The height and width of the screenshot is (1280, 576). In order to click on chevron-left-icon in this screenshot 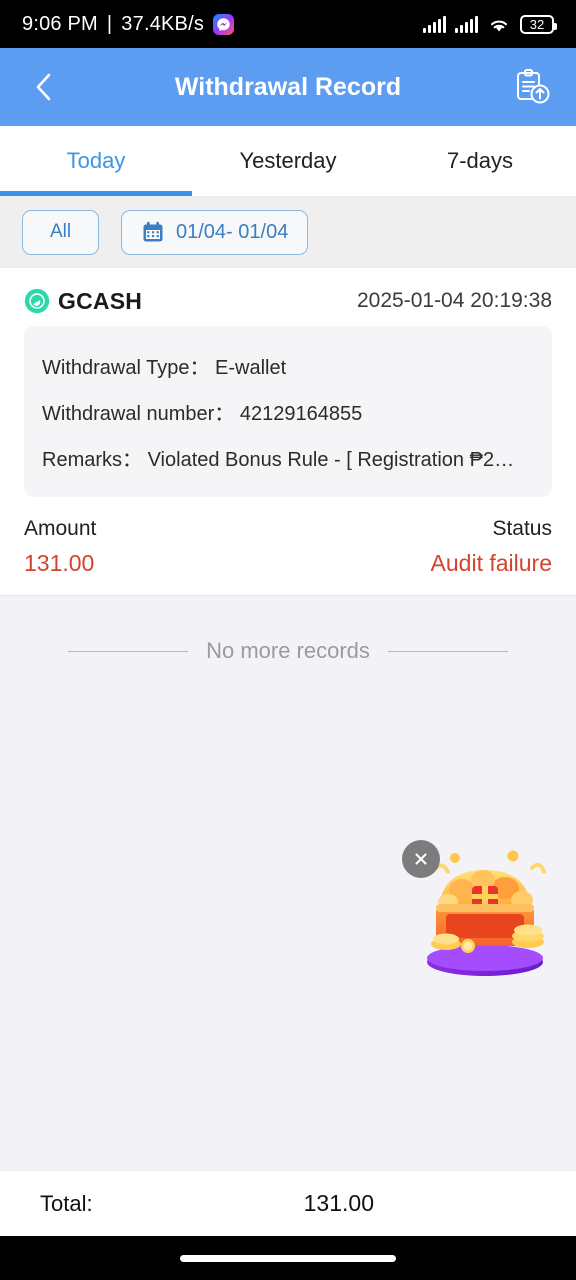, I will do `click(43, 87)`.